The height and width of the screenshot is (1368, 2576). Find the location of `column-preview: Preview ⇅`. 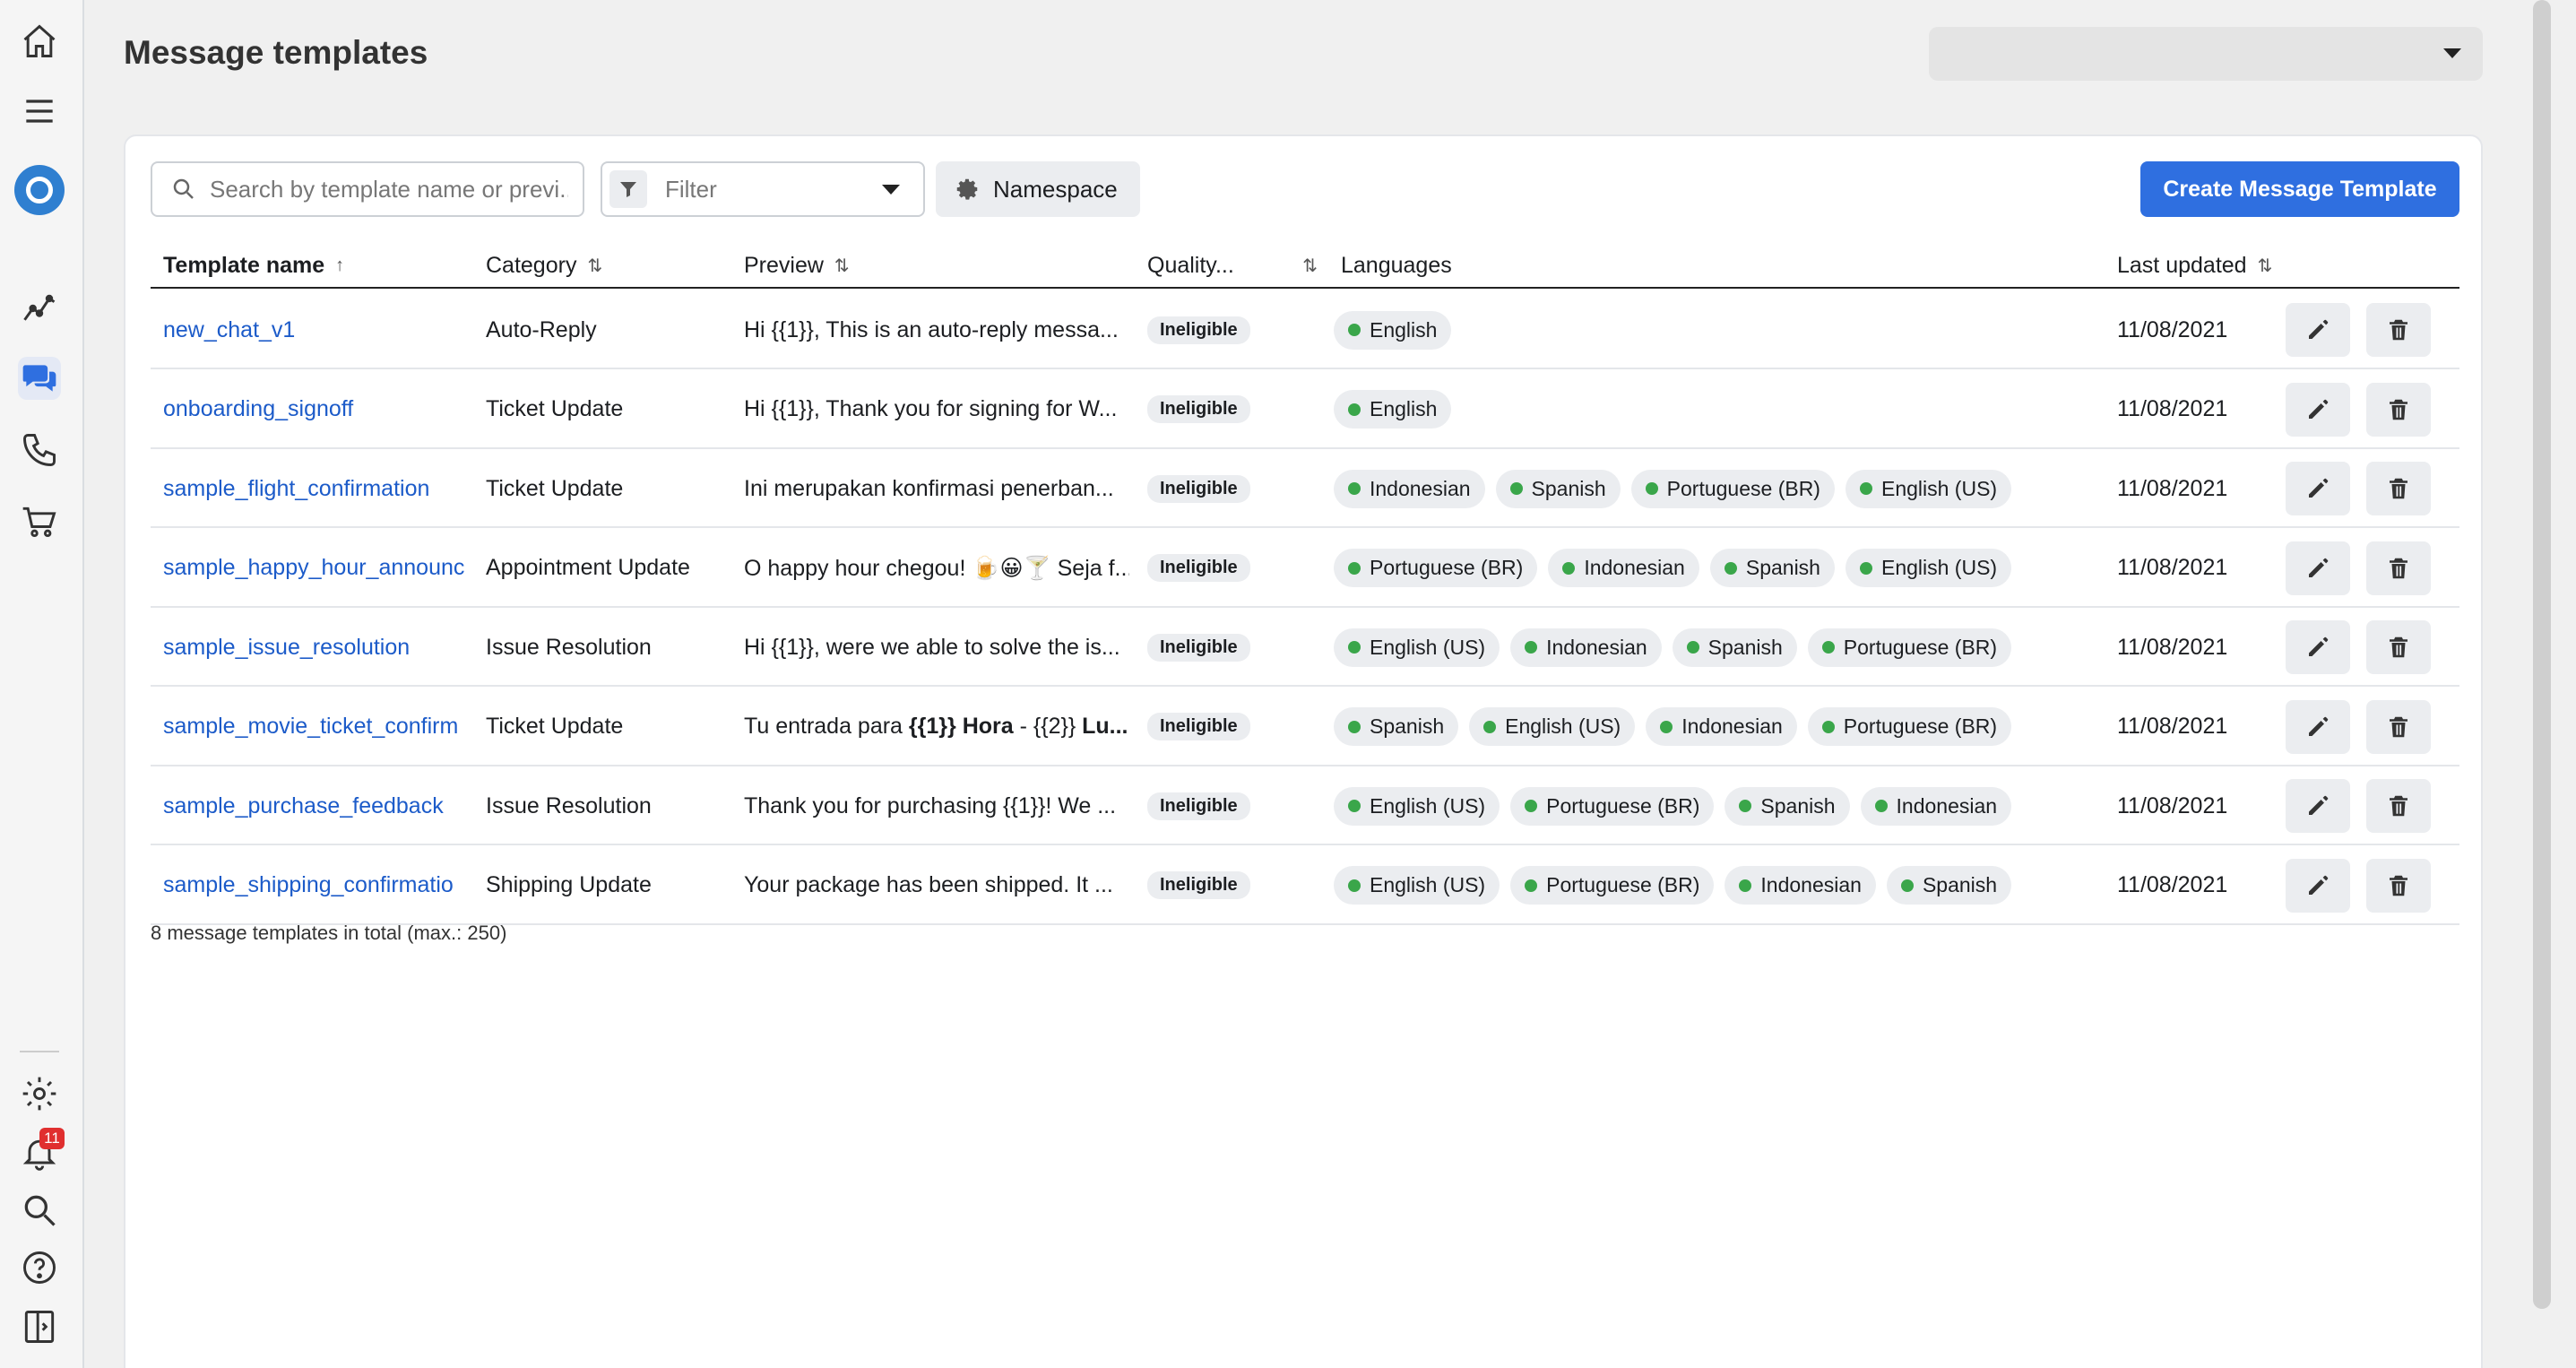

column-preview: Preview ⇅ is located at coordinates (797, 266).